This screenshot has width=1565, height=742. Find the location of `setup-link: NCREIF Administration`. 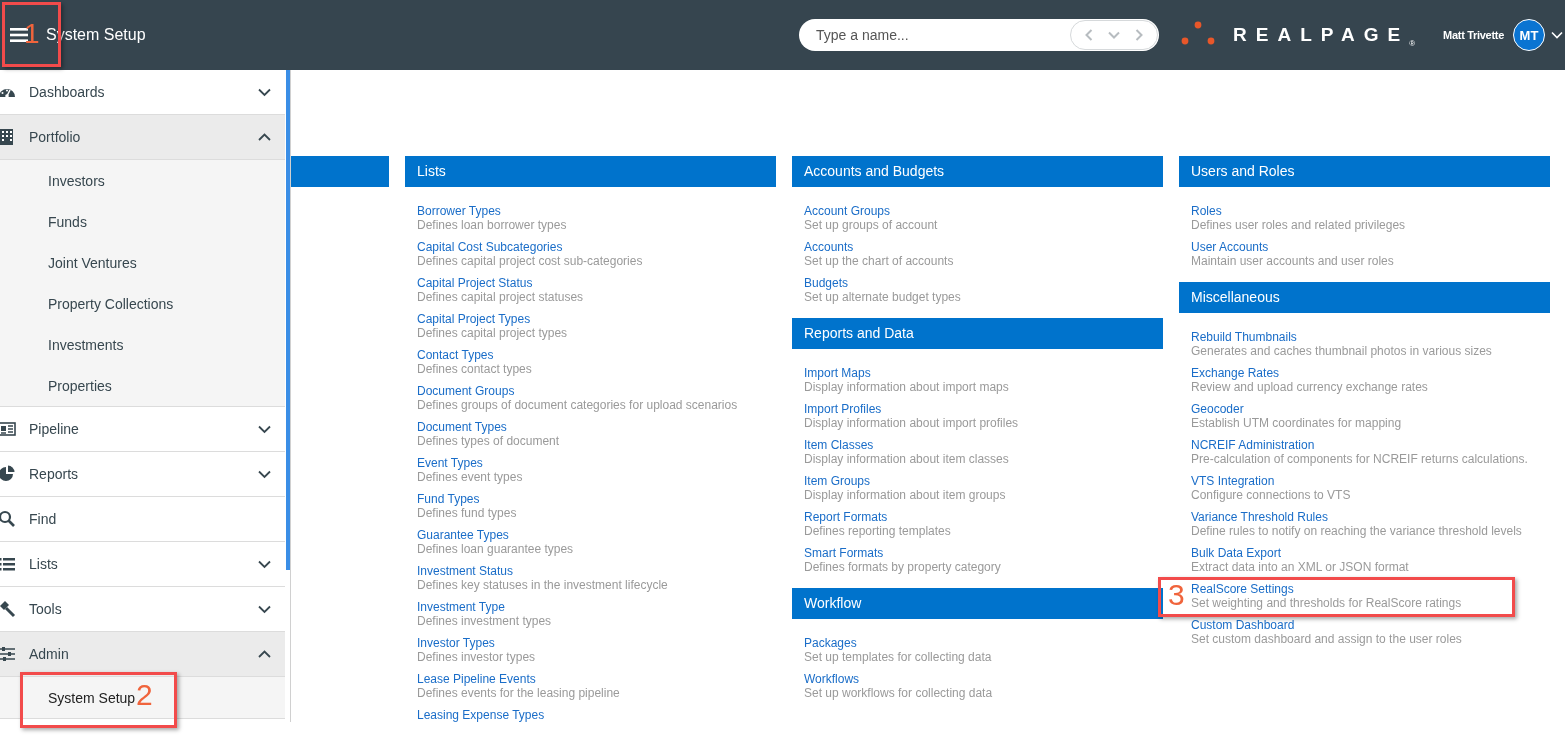

setup-link: NCREIF Administration is located at coordinates (1253, 445).